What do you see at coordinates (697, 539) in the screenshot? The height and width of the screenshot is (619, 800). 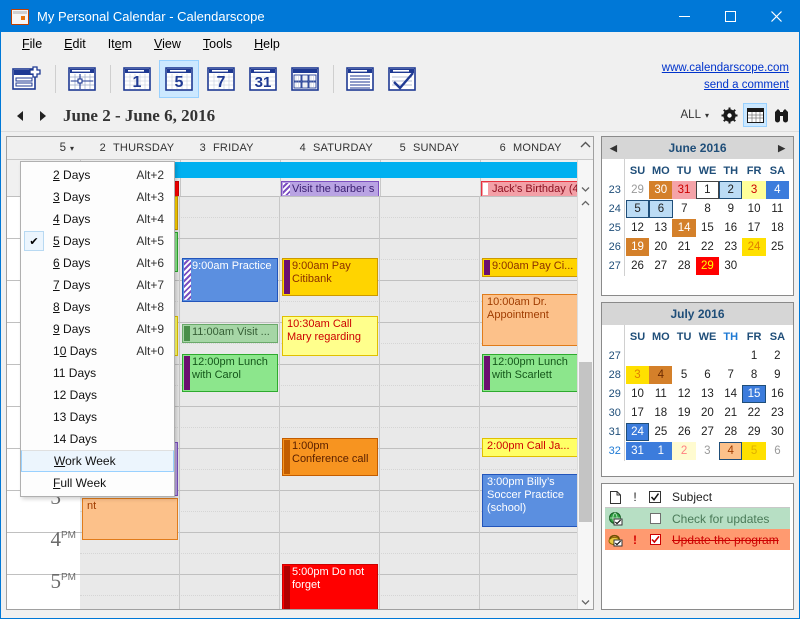 I see `task-update-the-program: ! Update the program` at bounding box center [697, 539].